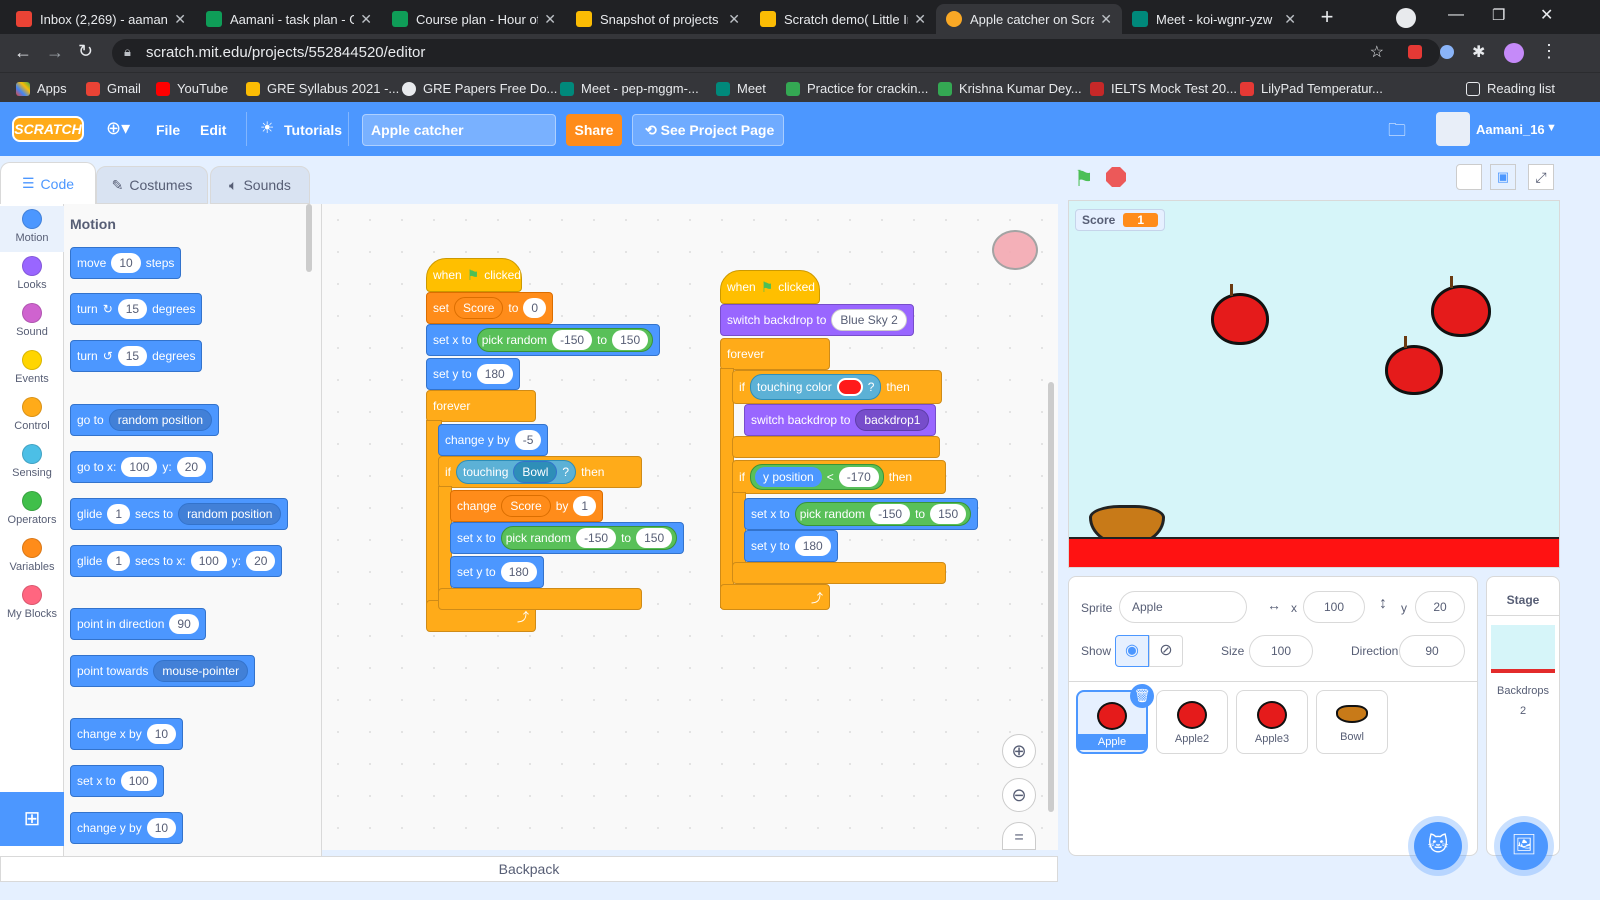 The image size is (1600, 900). Describe the element at coordinates (1453, 129) in the screenshot. I see `user-avatar` at that location.